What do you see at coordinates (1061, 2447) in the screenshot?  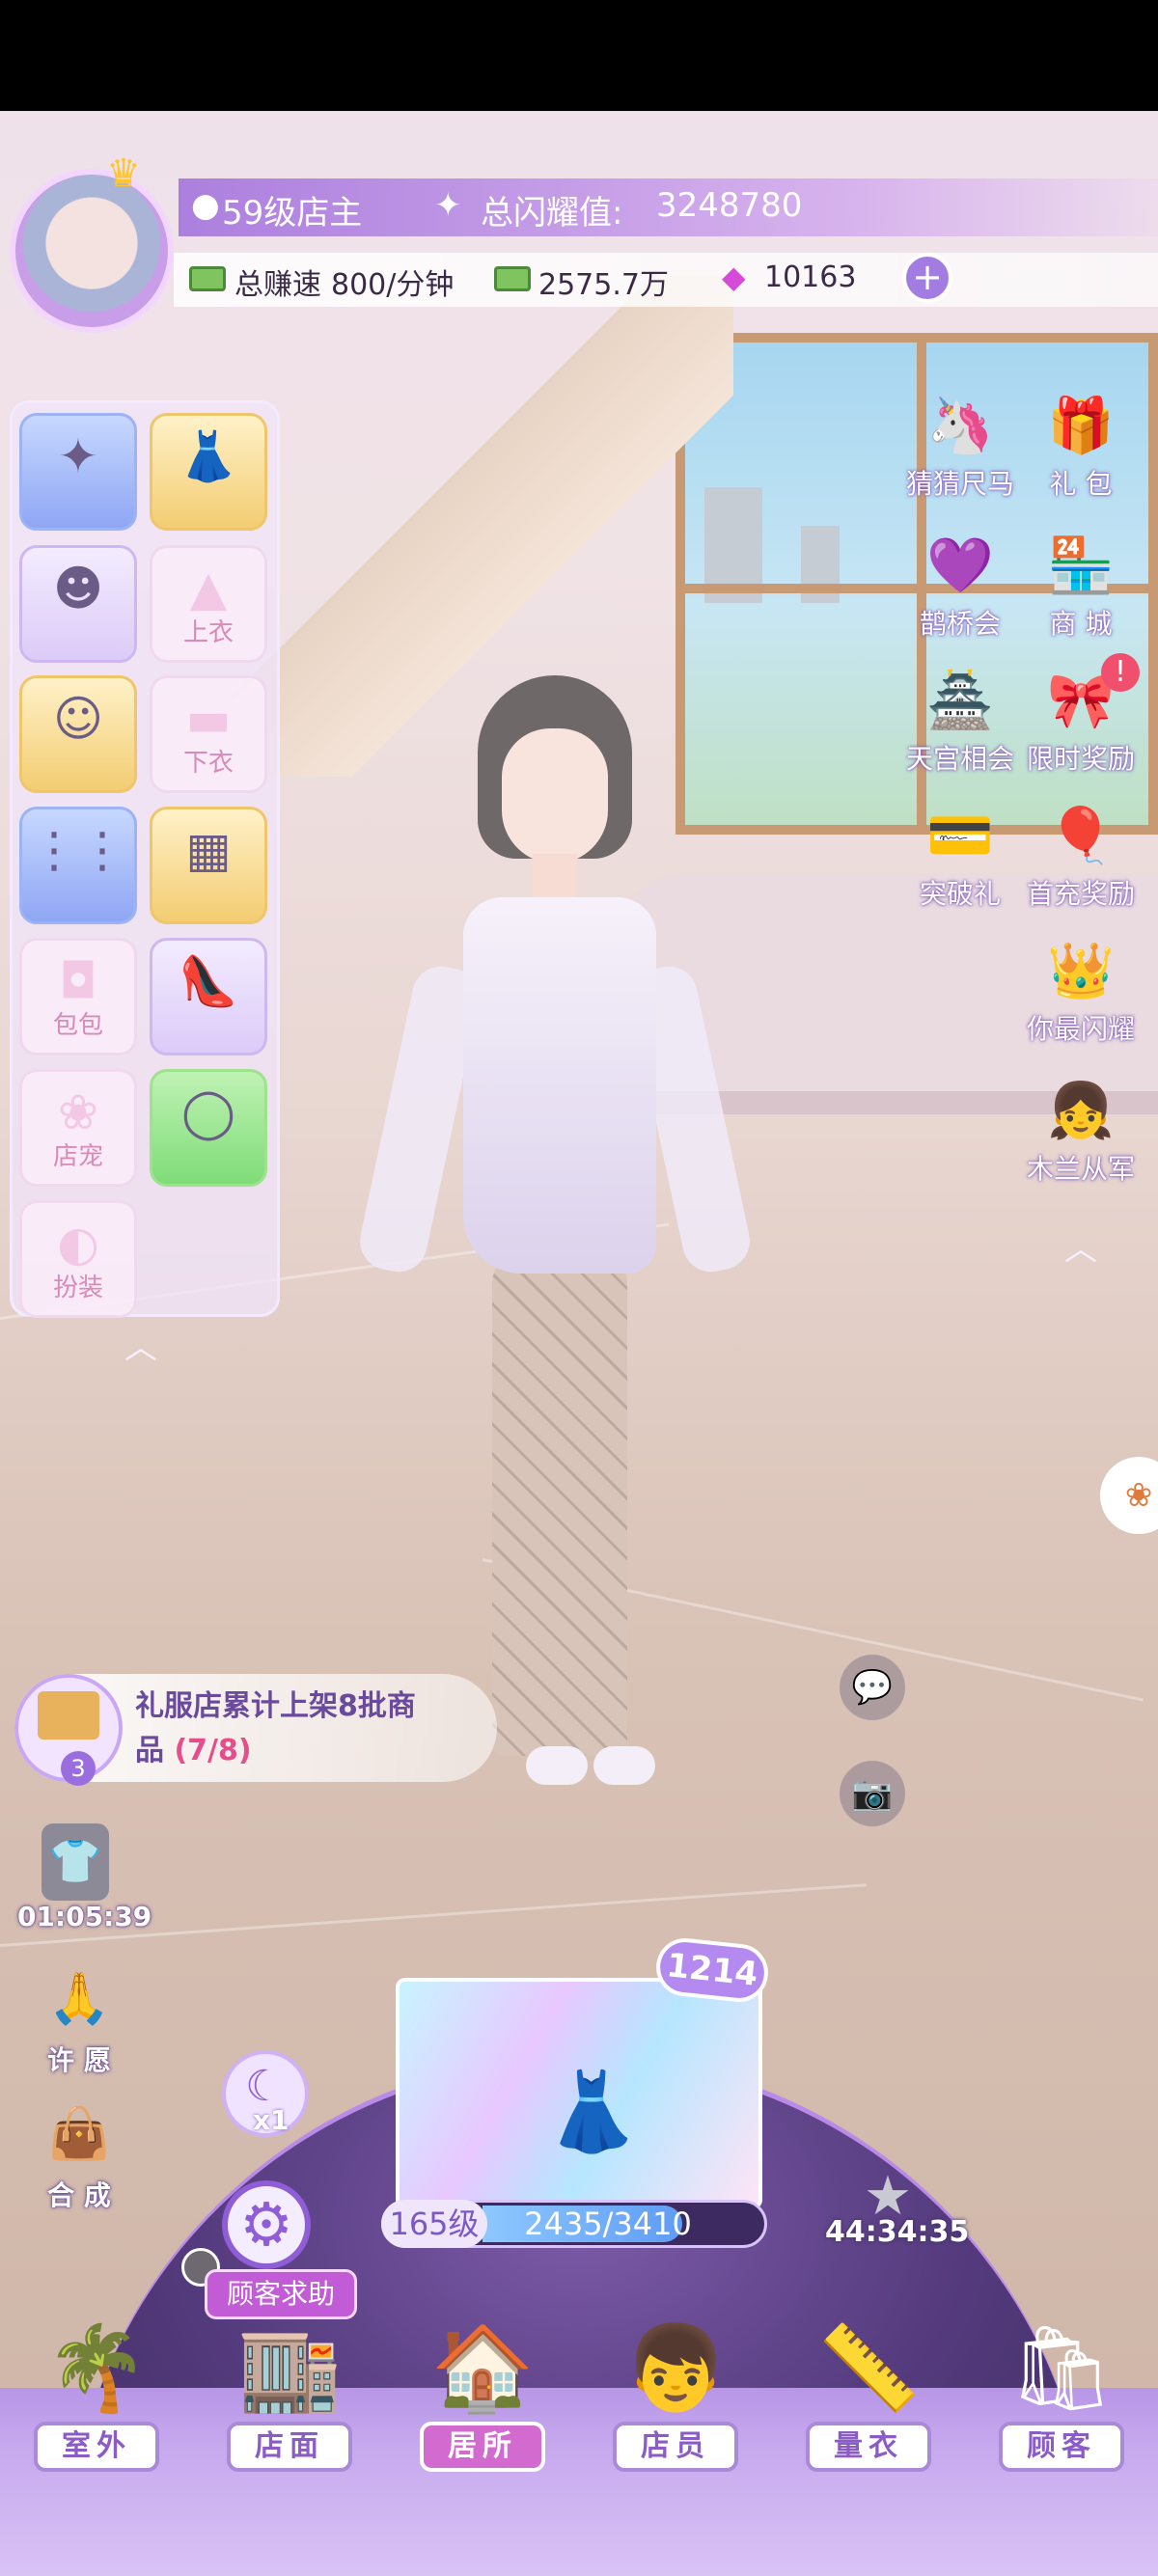 I see `nav-customer-label: 顾客` at bounding box center [1061, 2447].